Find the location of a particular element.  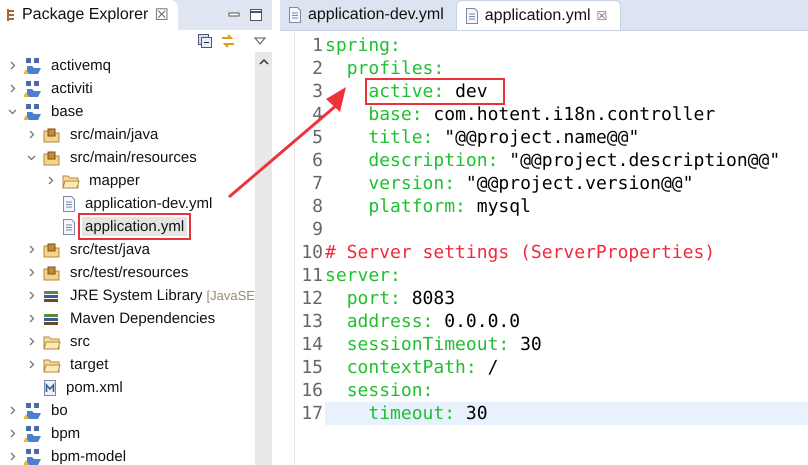

line-number: 13 is located at coordinates (312, 321).